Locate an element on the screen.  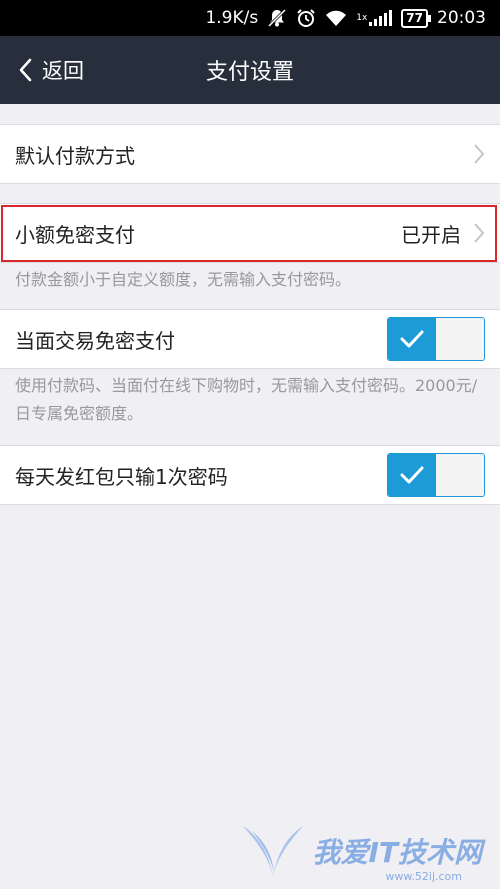
watermark-url: www.52ij.com is located at coordinates (423, 876).